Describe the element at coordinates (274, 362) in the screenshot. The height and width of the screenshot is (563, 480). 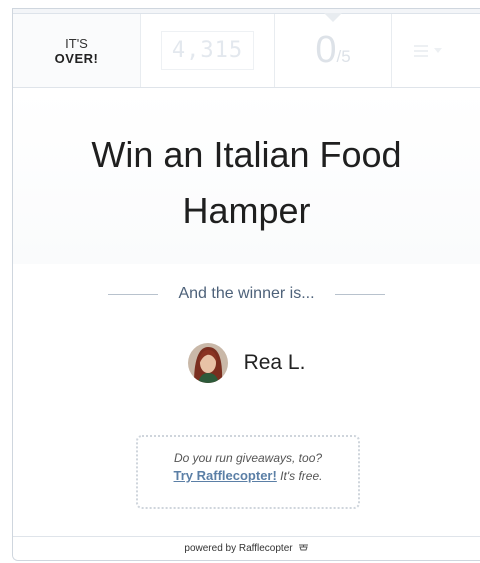
I see `winner-name: Rea L.` at that location.